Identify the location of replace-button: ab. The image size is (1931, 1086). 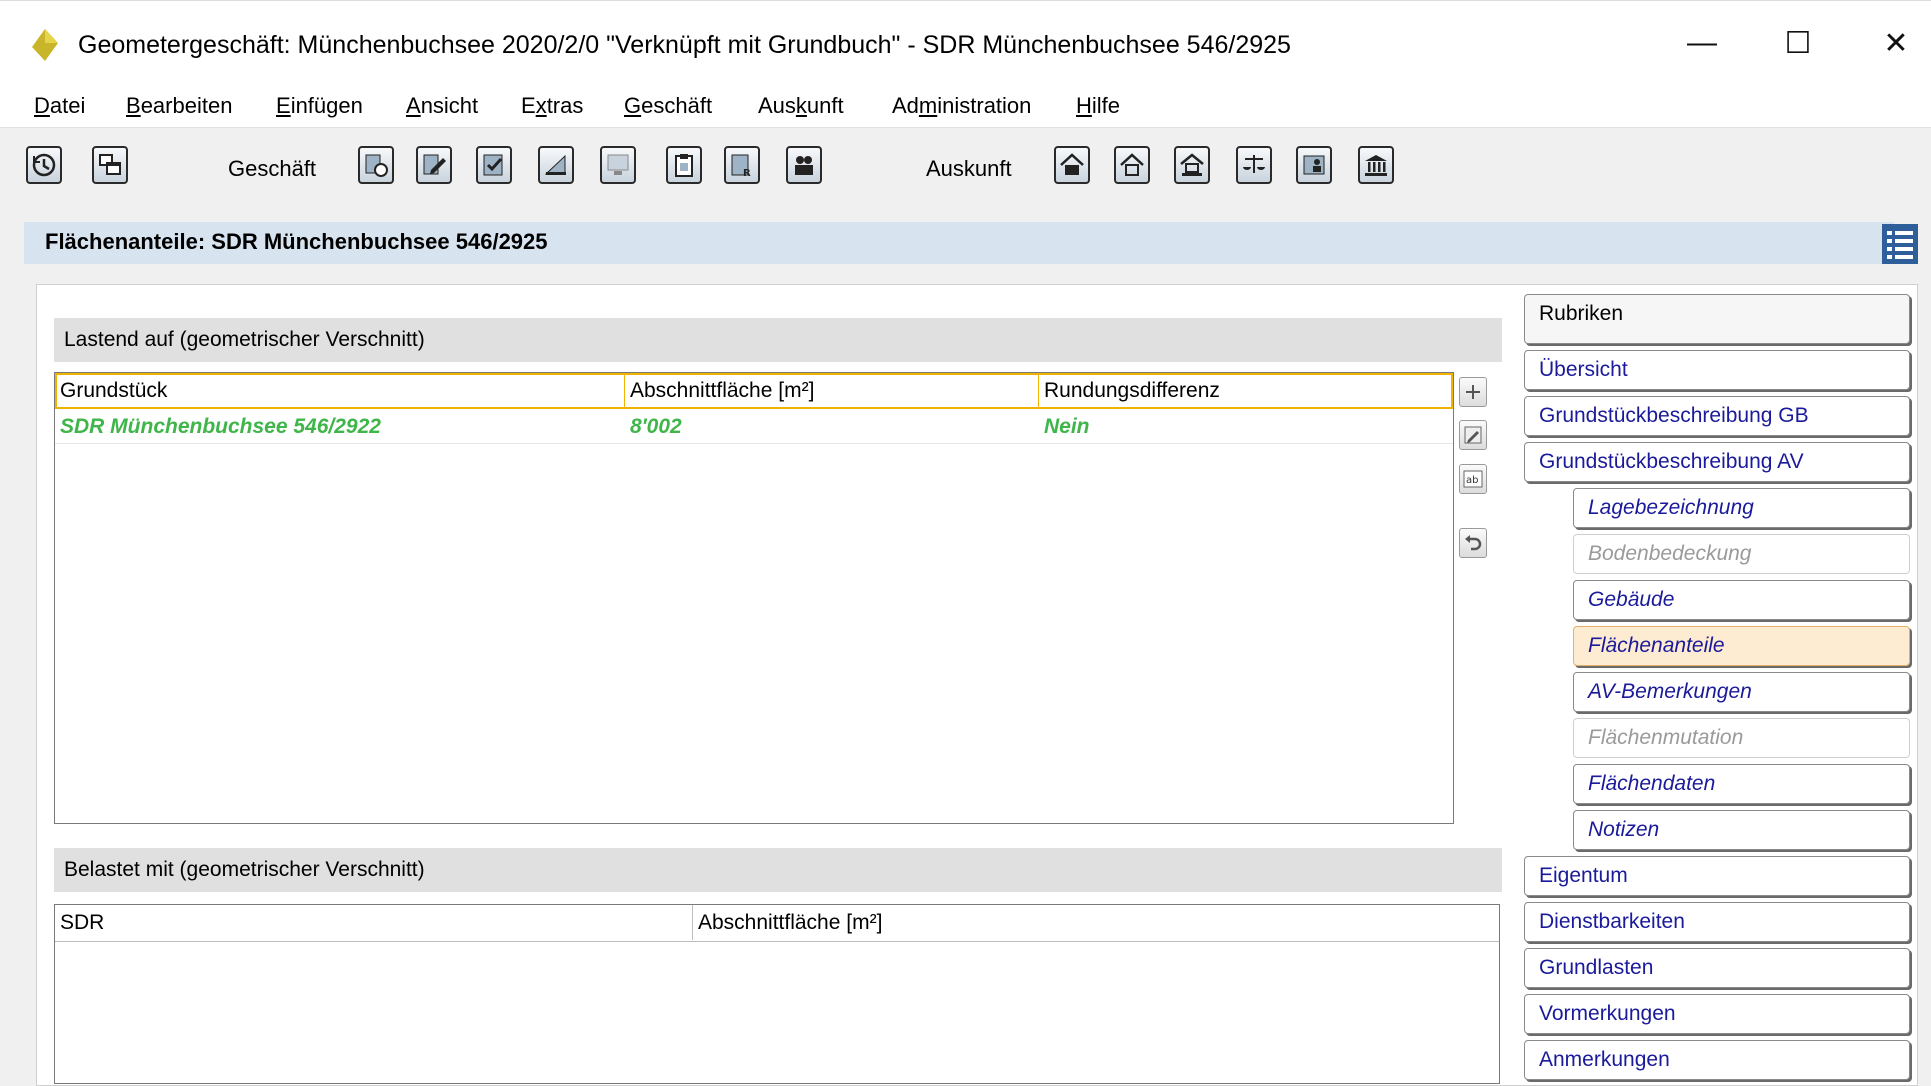
(1473, 479).